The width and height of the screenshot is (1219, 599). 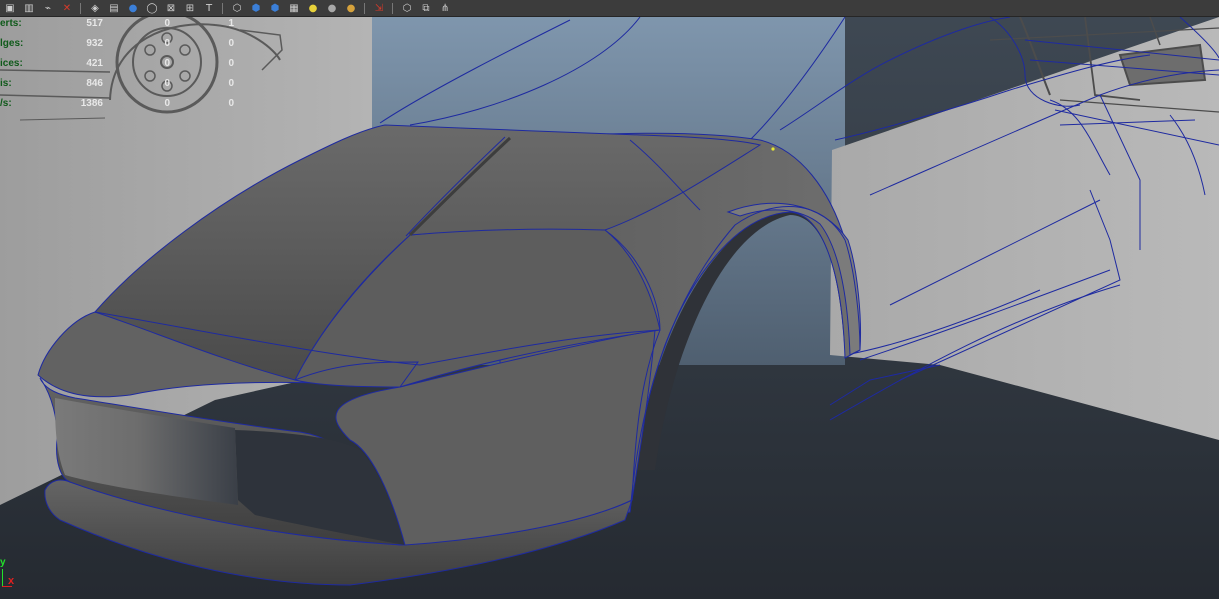 I want to click on checker-icon: ▦, so click(x=294, y=8).